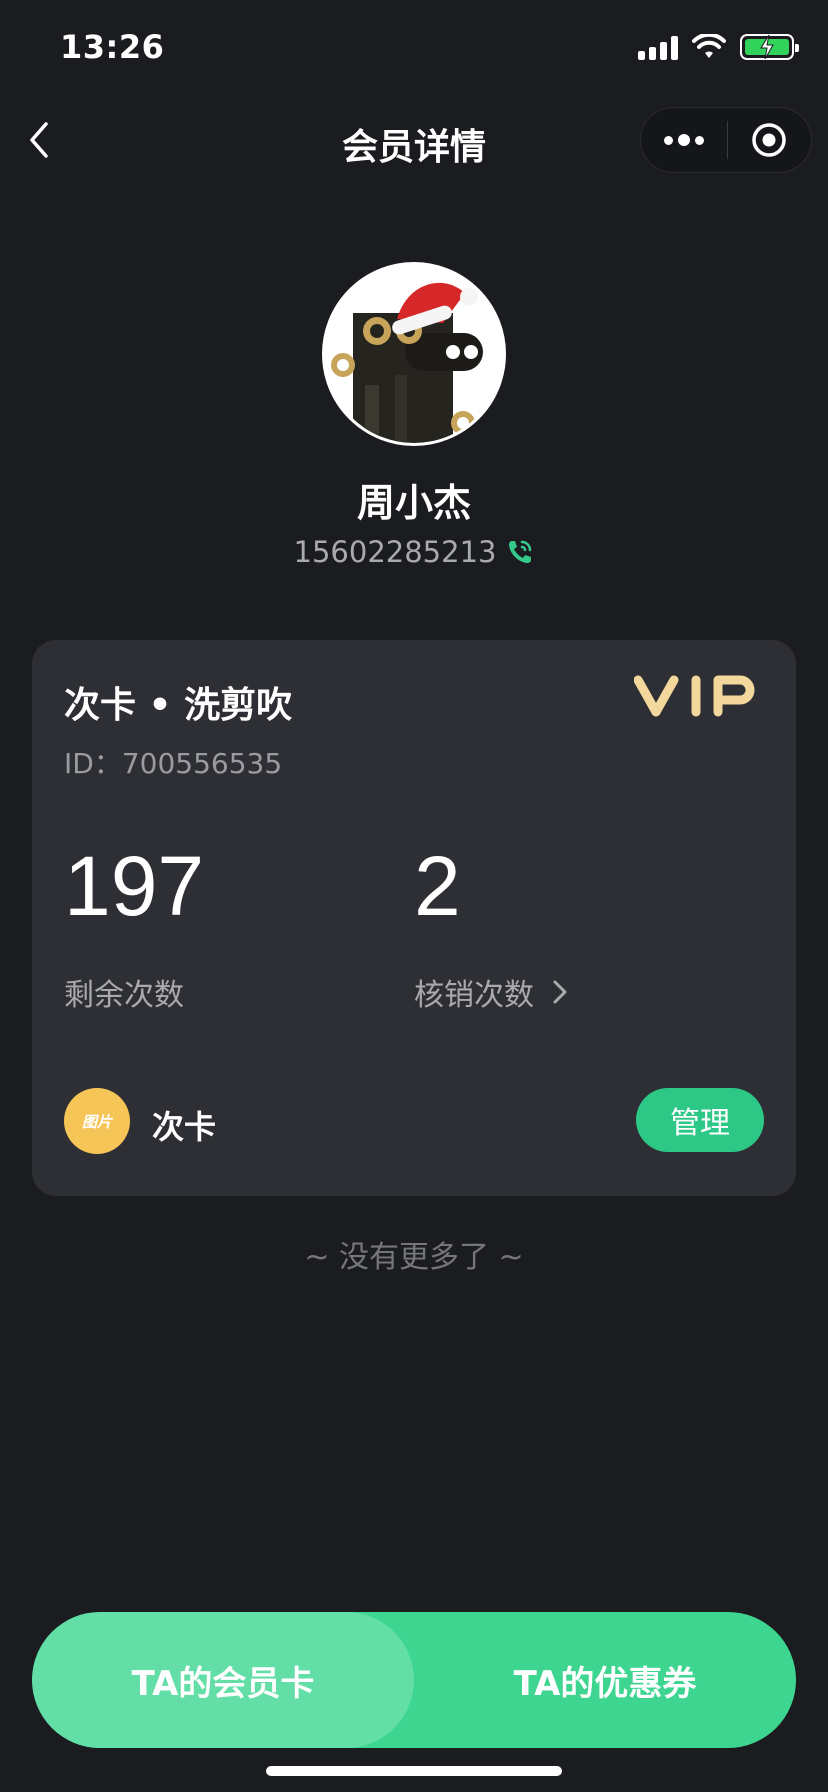  I want to click on bottom-tab-bar: TA的优惠券 TA的会员卡, so click(414, 1680).